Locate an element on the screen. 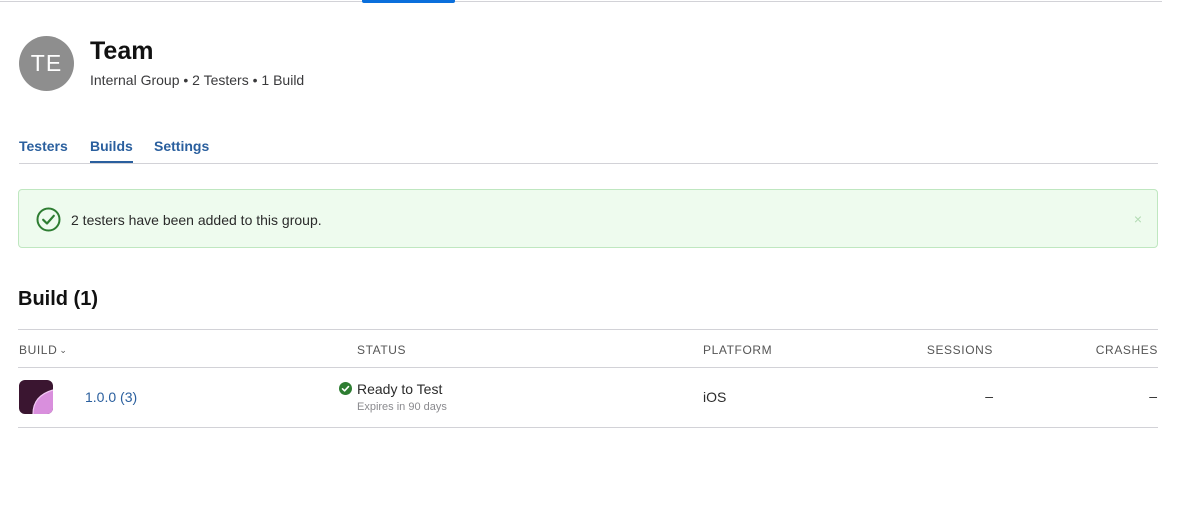 This screenshot has height=507, width=1200. crashes-value: – is located at coordinates (1153, 396).